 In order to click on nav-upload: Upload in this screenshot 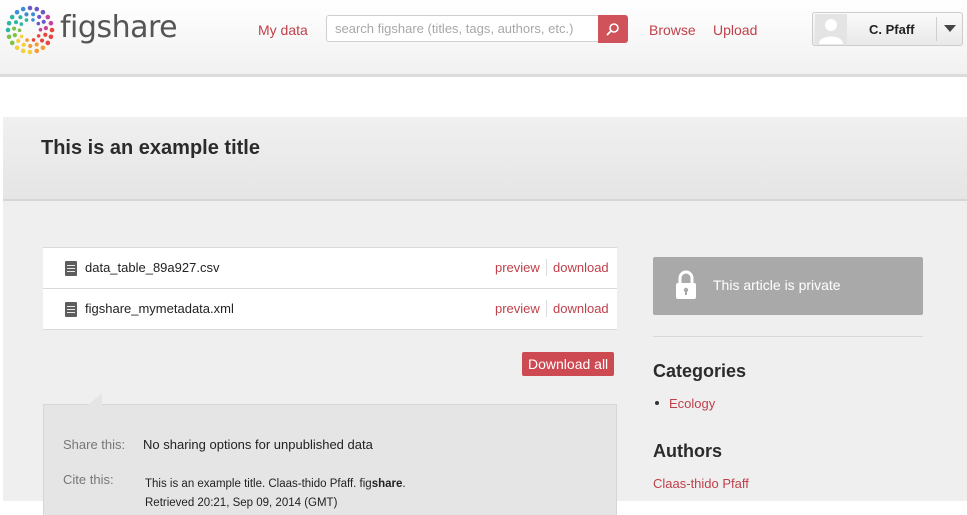, I will do `click(735, 30)`.